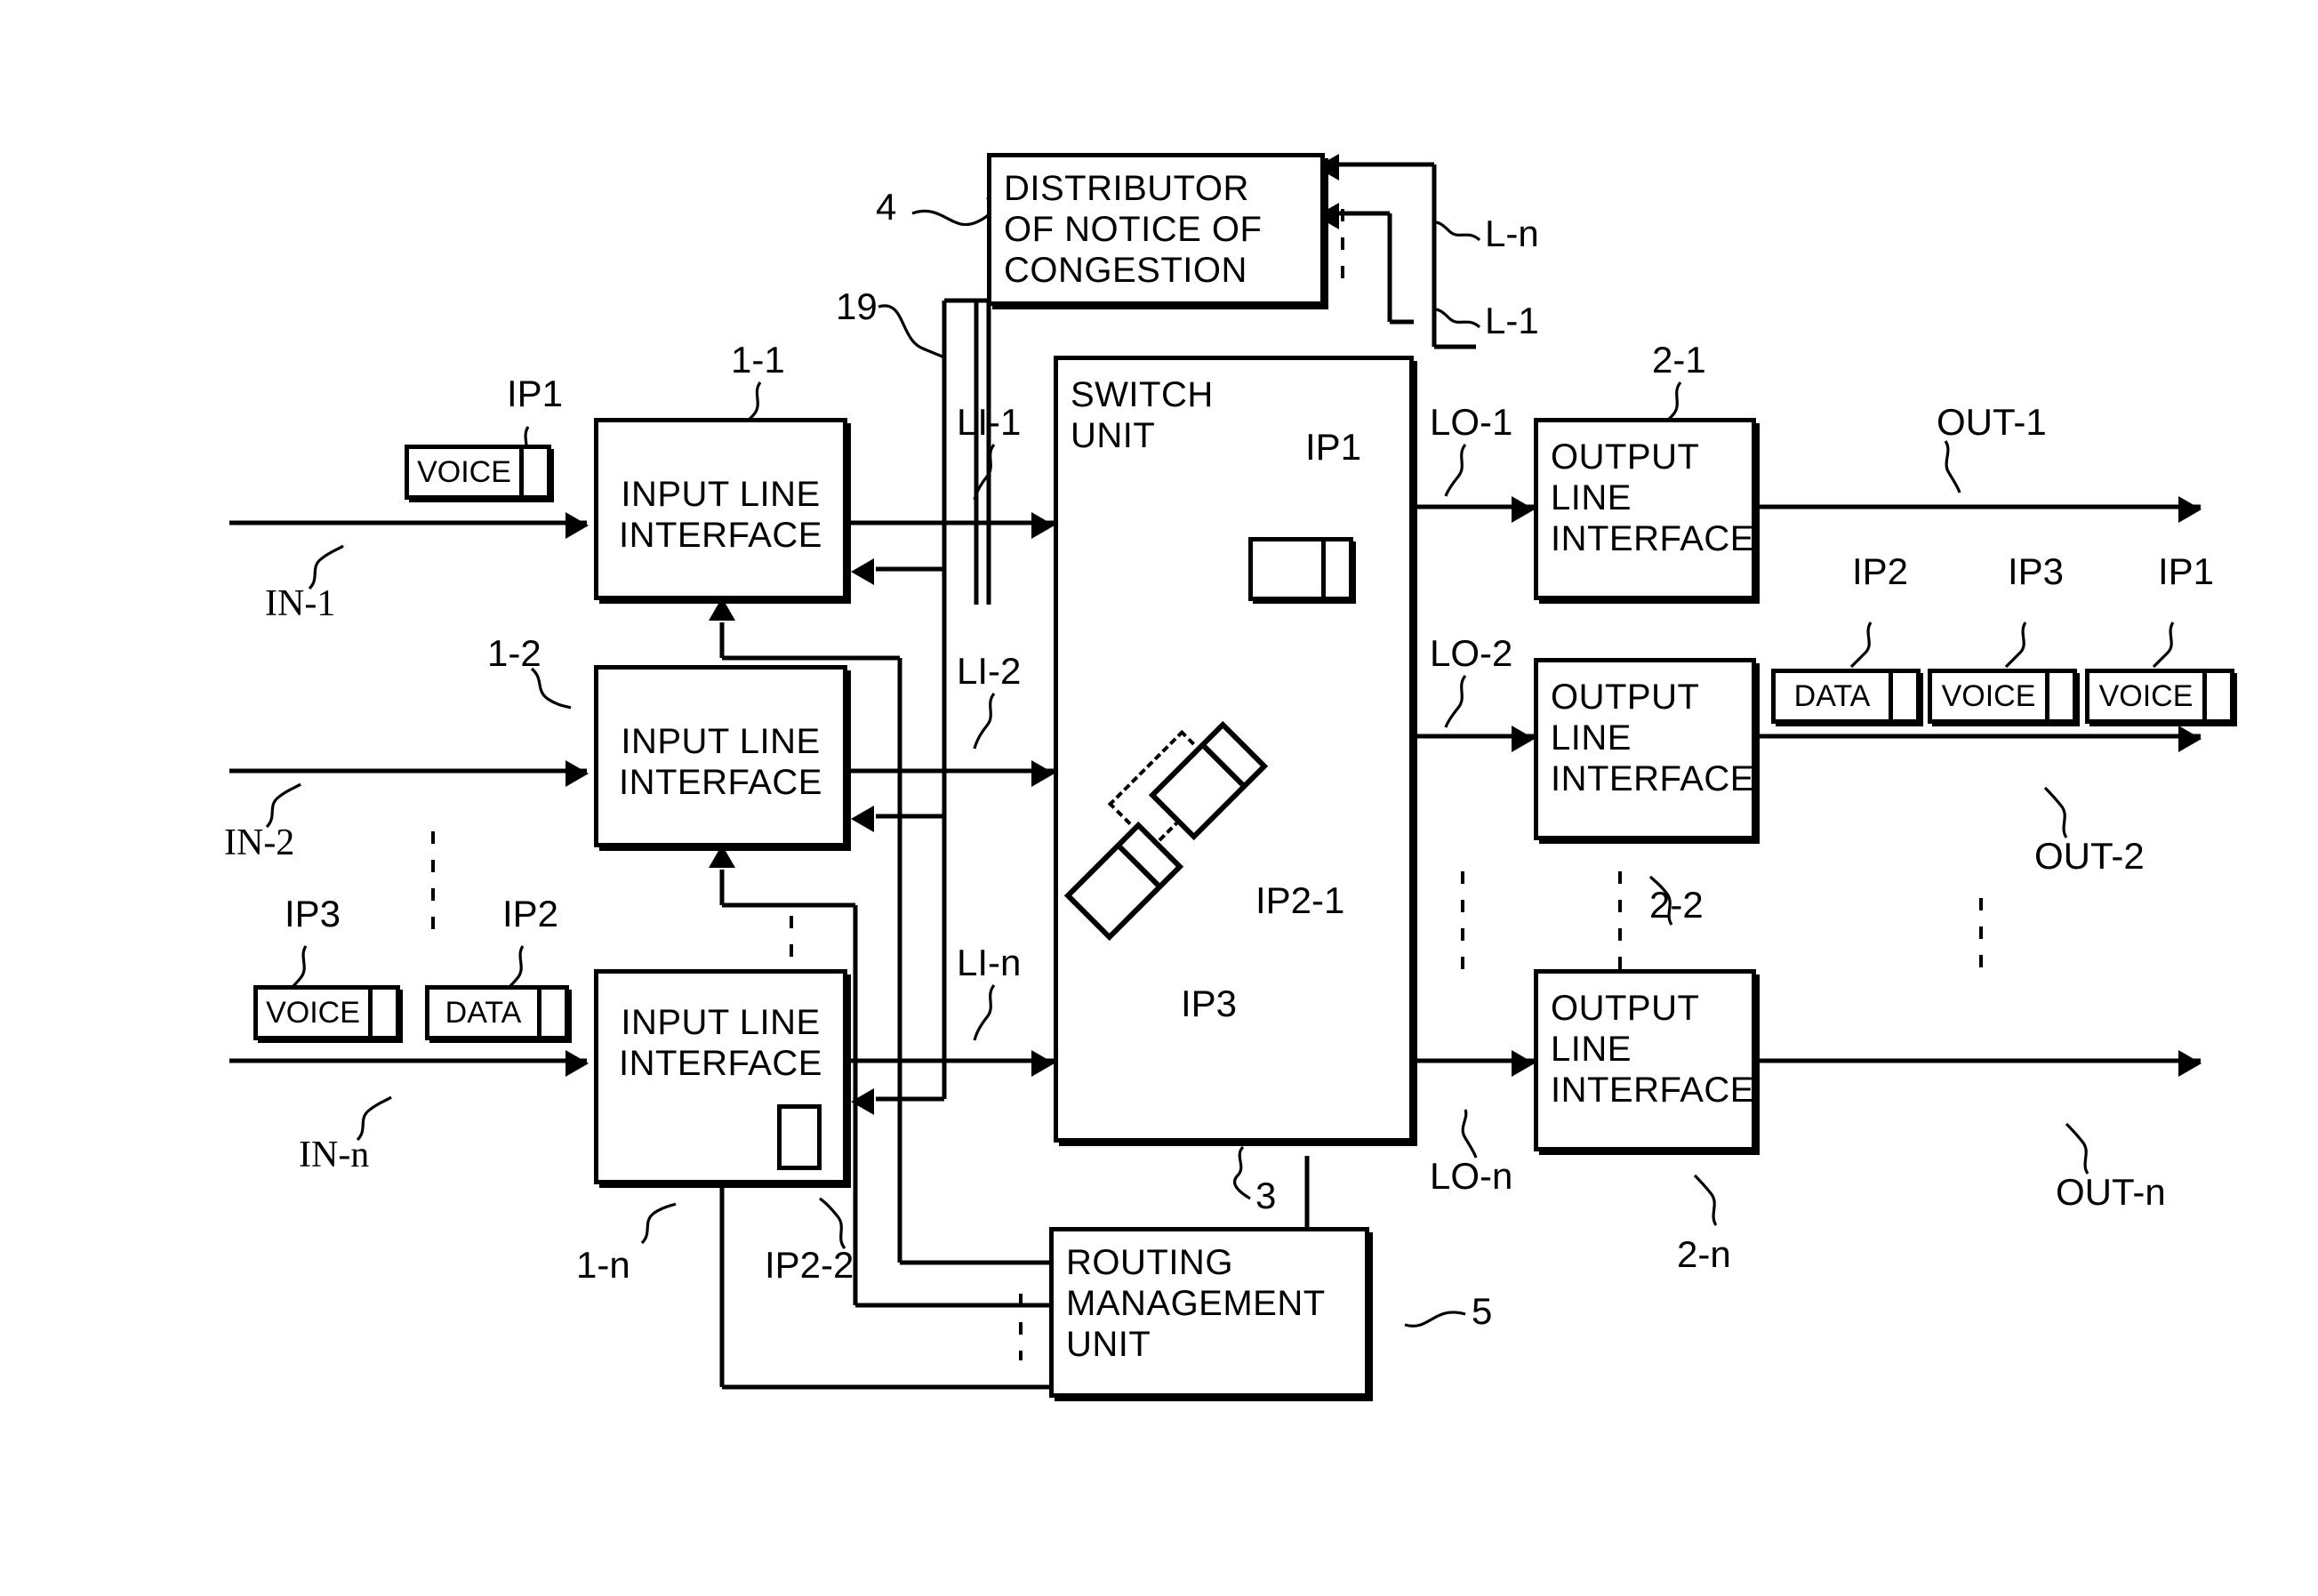 The width and height of the screenshot is (2318, 1596). What do you see at coordinates (530, 913) in the screenshot?
I see `label-ip2-in: IP2` at bounding box center [530, 913].